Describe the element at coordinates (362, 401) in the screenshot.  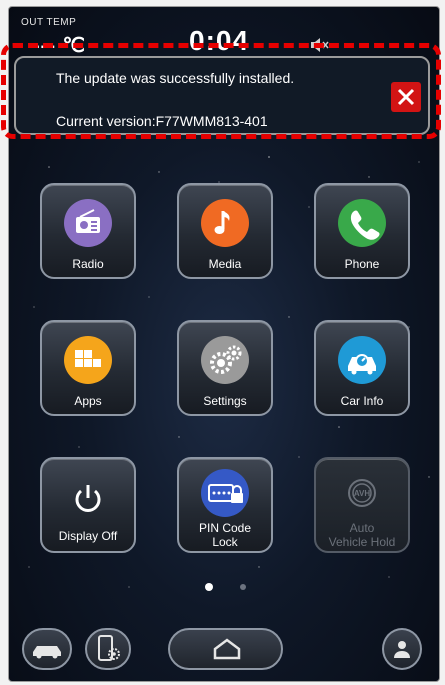
I see `car-info-label: Car Info` at that location.